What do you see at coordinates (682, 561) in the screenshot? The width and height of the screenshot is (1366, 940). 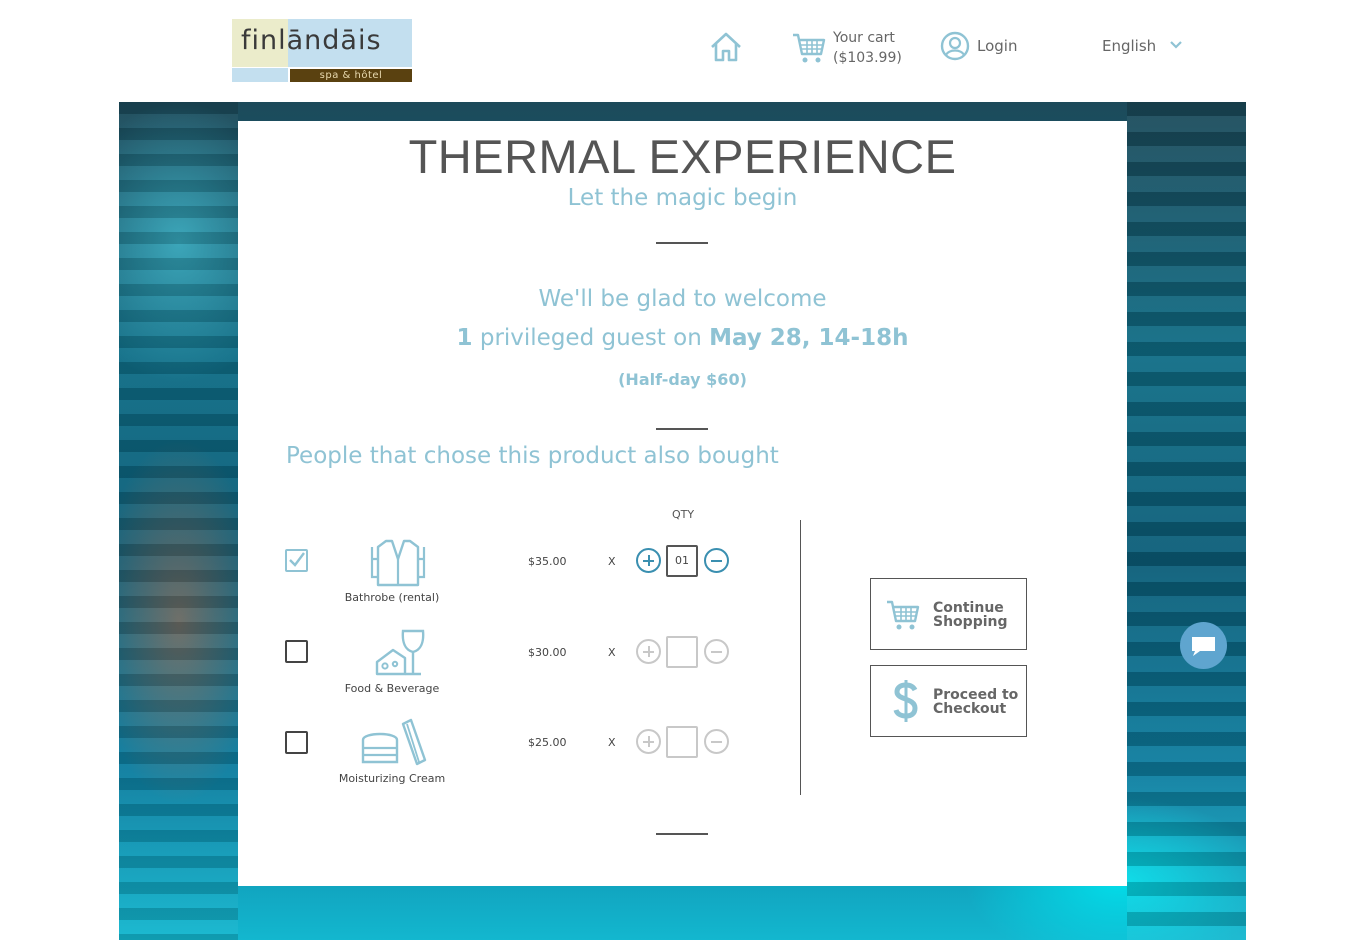 I see `qty-field: 01` at bounding box center [682, 561].